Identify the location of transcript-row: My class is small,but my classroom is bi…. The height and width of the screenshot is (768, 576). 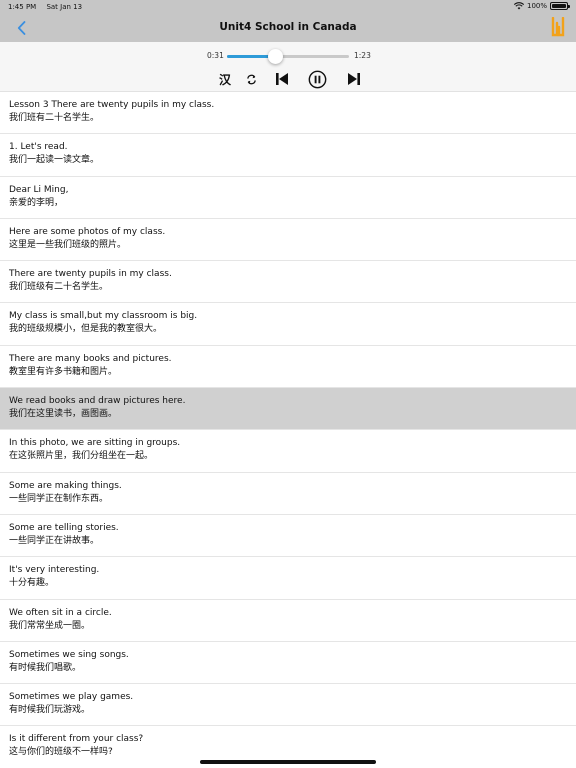
(288, 324).